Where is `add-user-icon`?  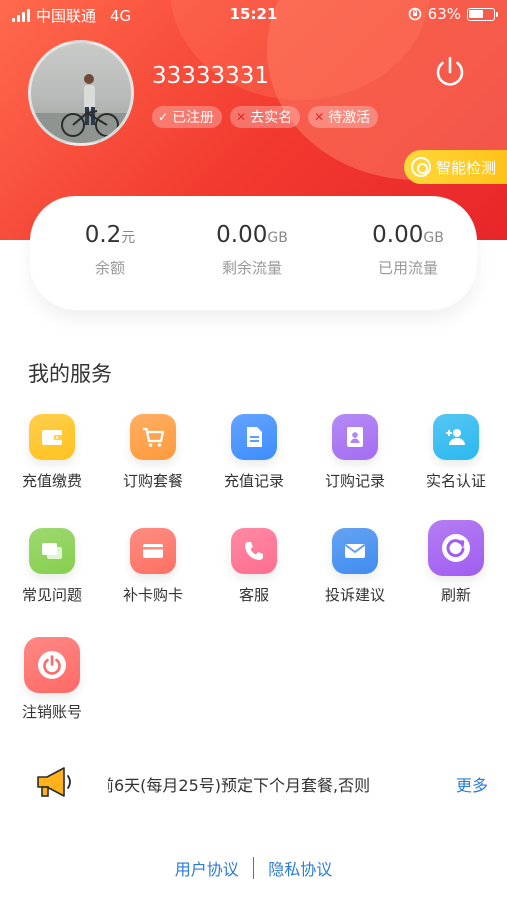 add-user-icon is located at coordinates (455, 437).